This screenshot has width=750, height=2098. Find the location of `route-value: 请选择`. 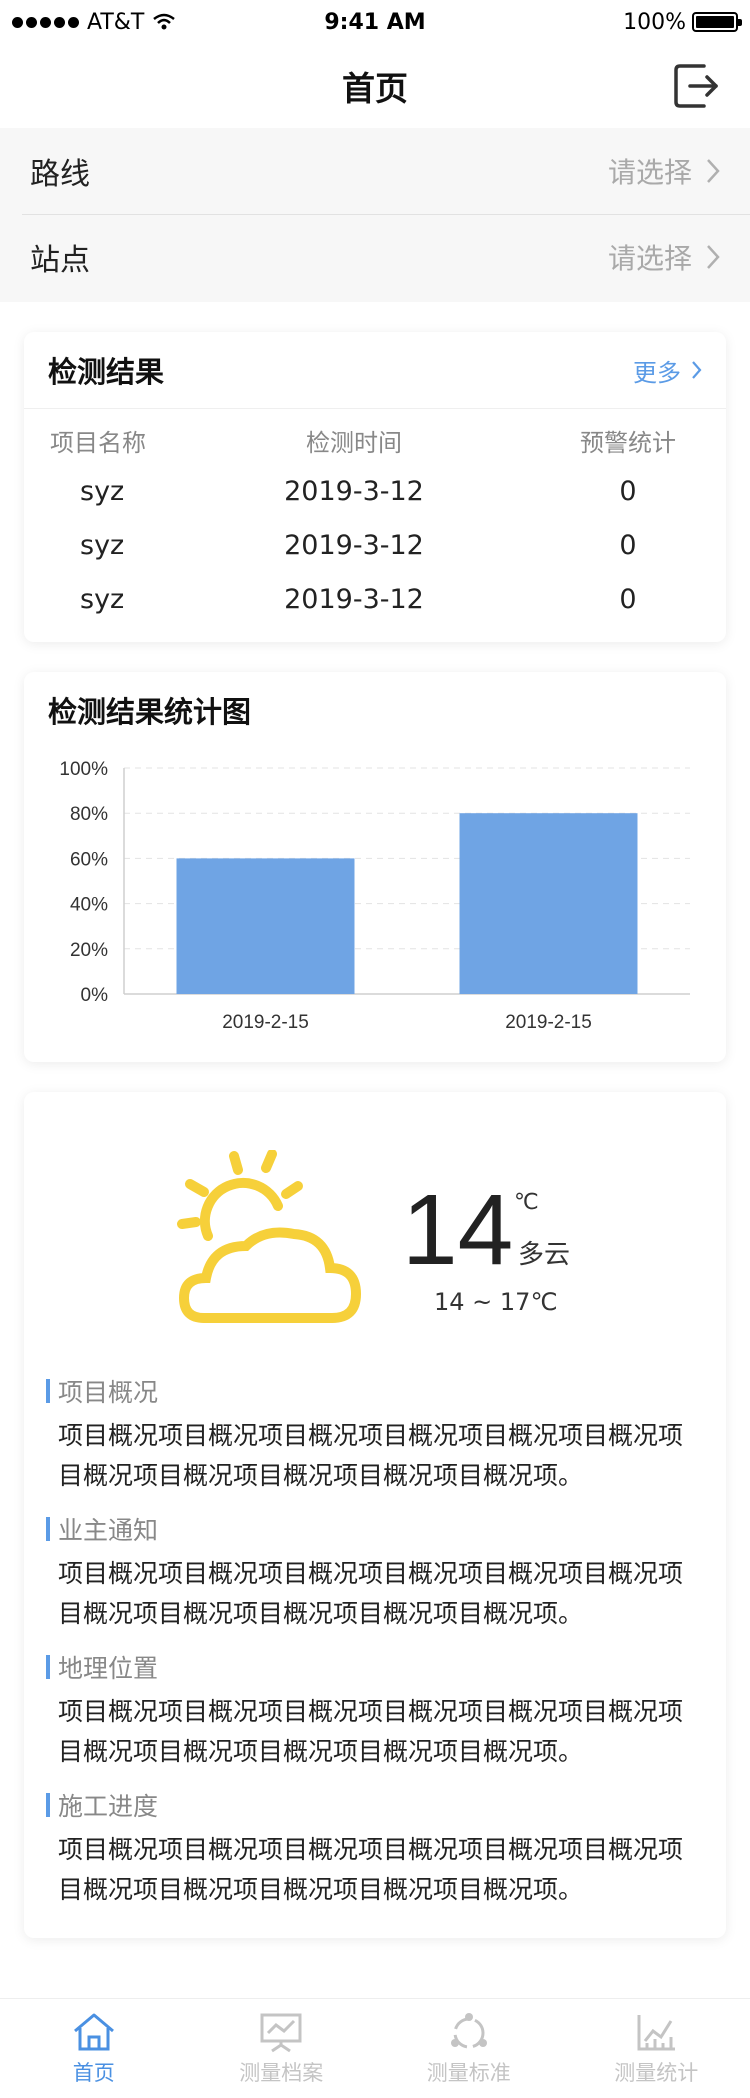

route-value: 请选择 is located at coordinates (664, 171).